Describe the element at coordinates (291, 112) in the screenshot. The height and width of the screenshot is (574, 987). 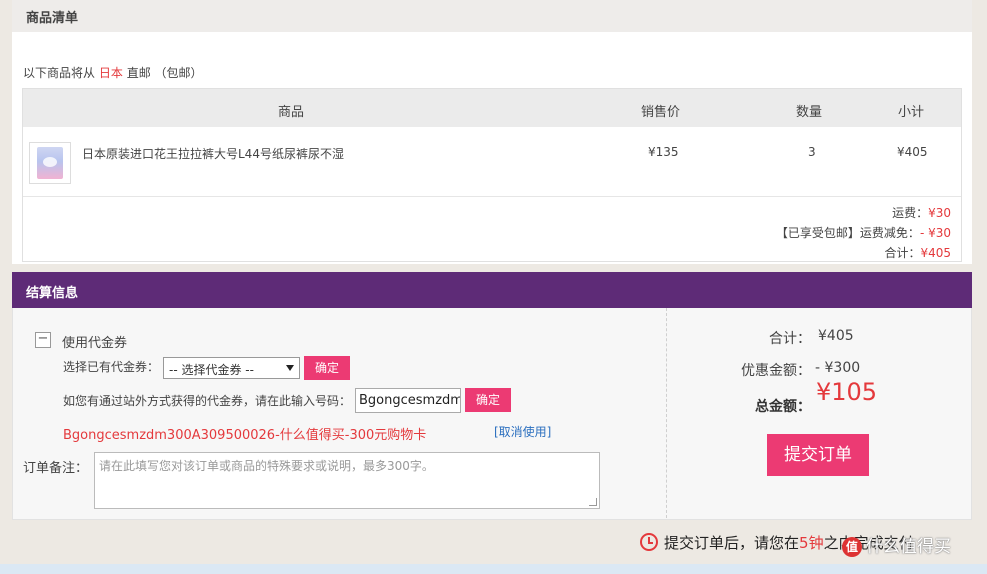
I see `col-goods: 商品` at that location.